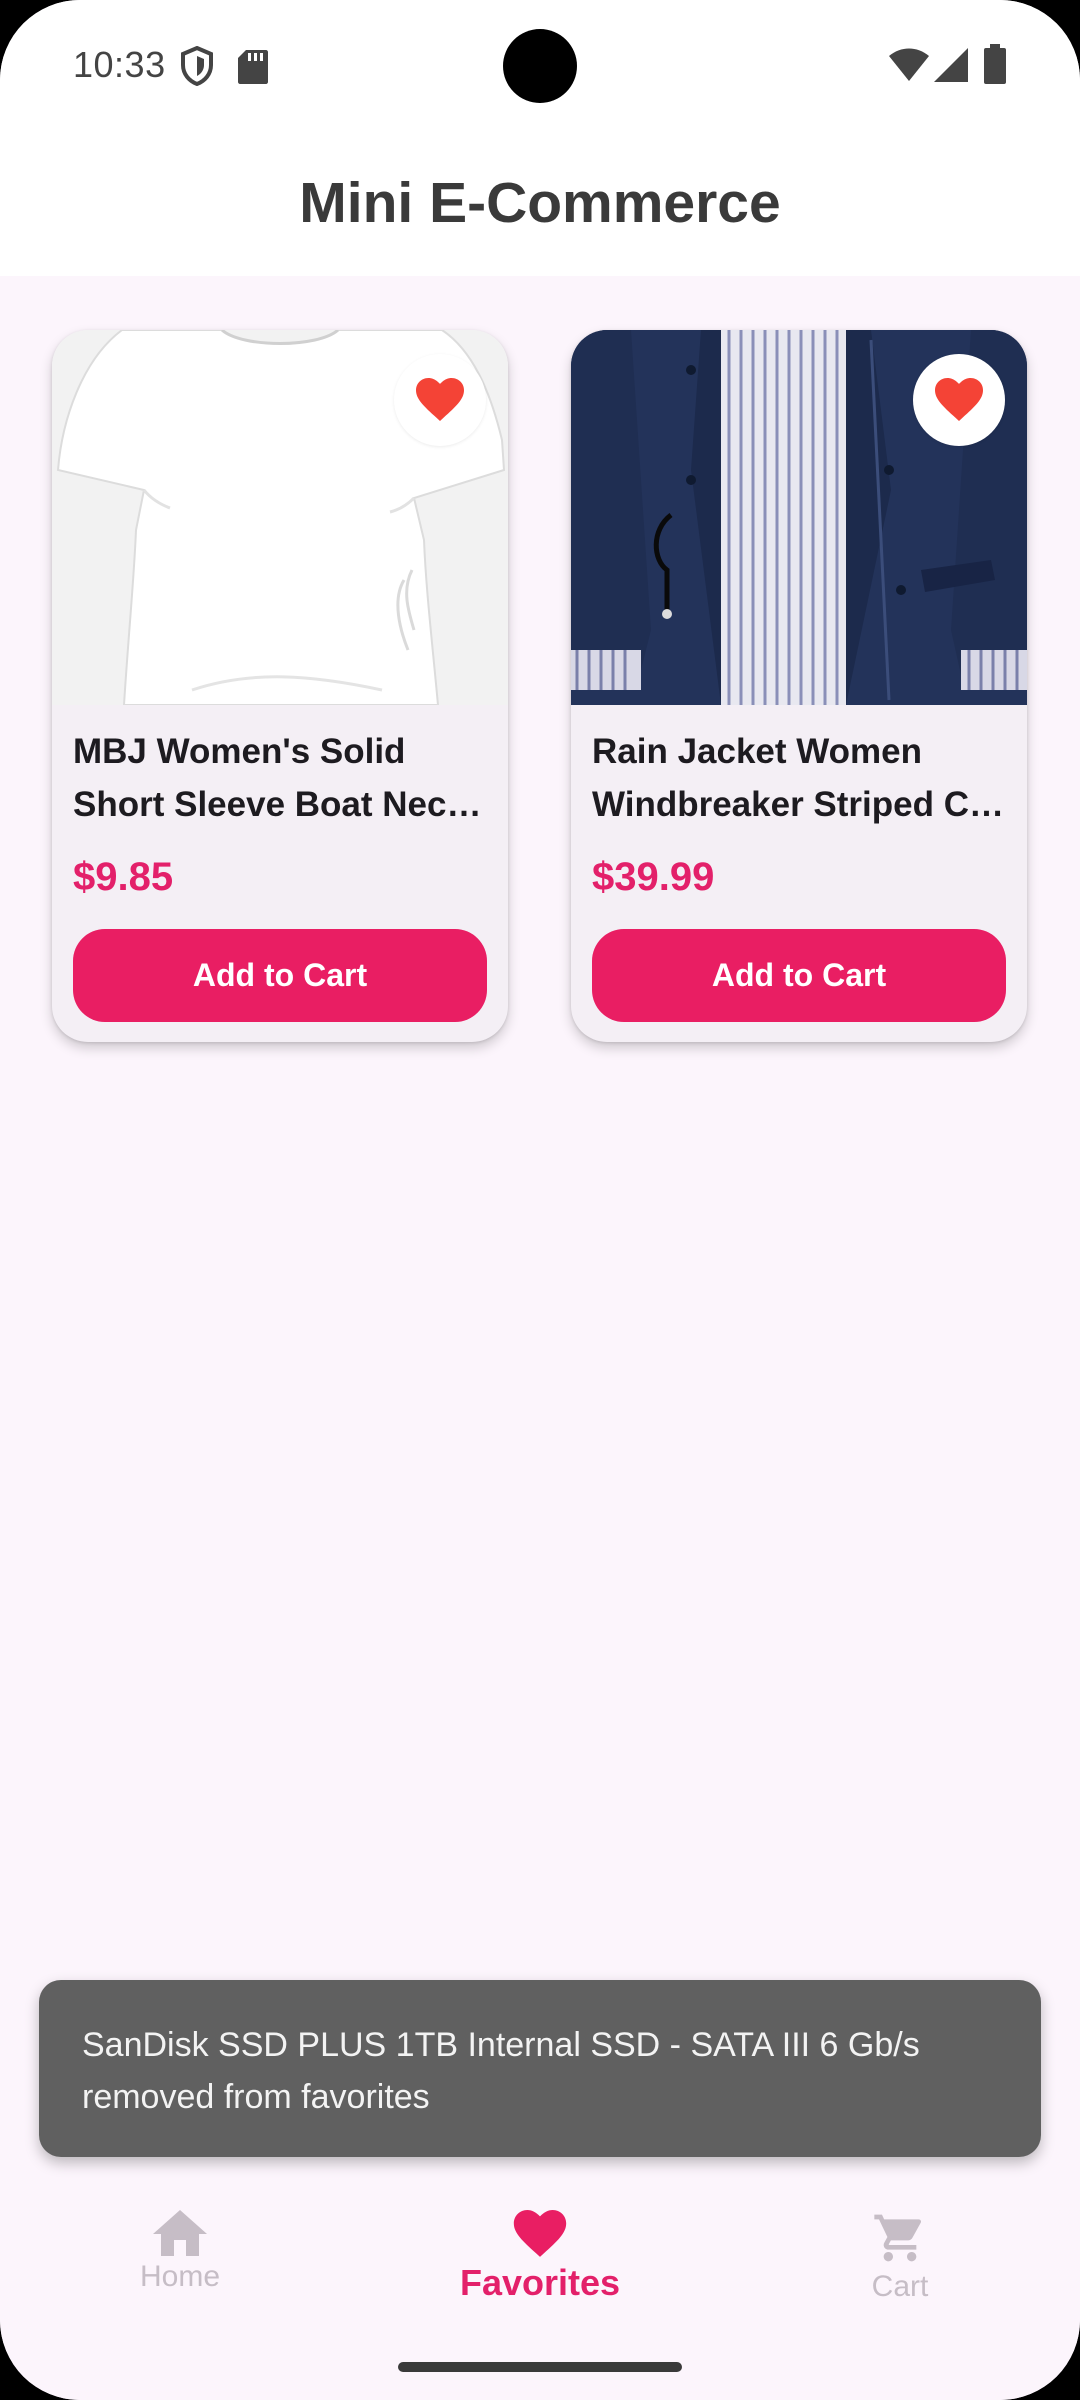  What do you see at coordinates (799, 517) in the screenshot?
I see `product-image-rain-jacket` at bounding box center [799, 517].